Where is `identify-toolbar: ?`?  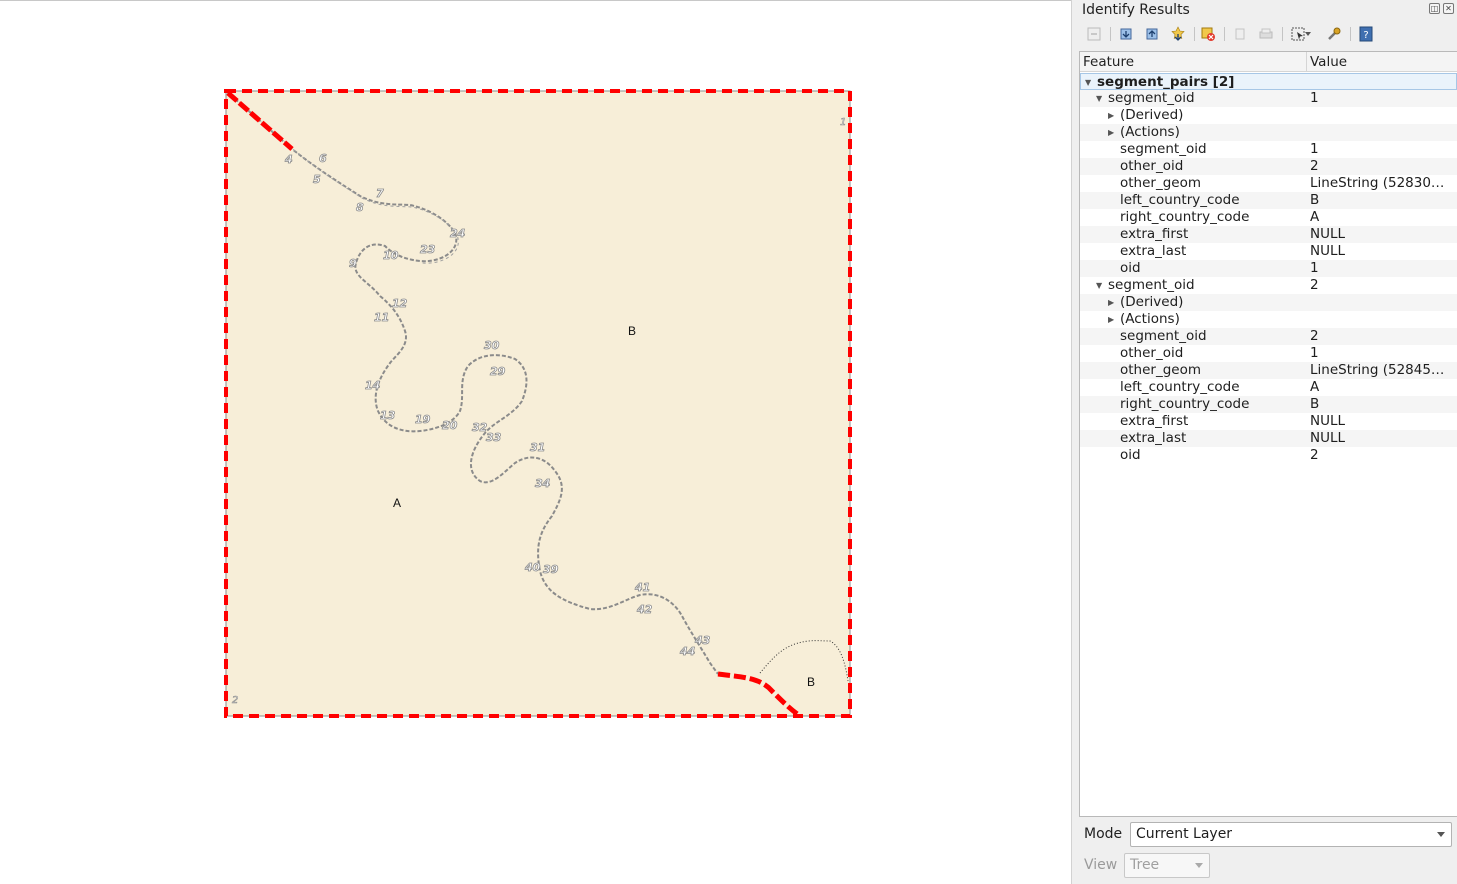
identify-toolbar: ? is located at coordinates (1264, 34).